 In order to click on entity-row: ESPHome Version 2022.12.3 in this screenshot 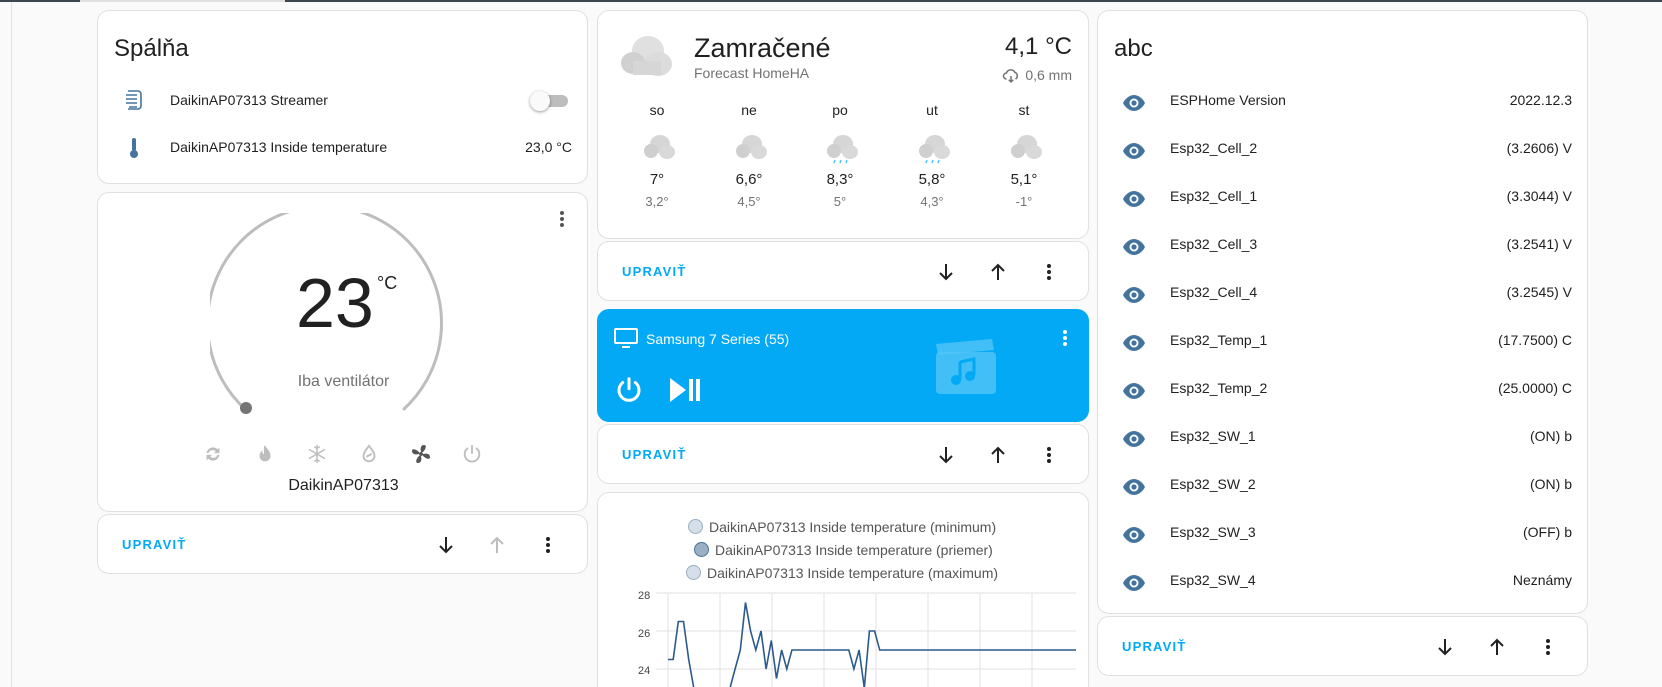, I will do `click(1342, 104)`.